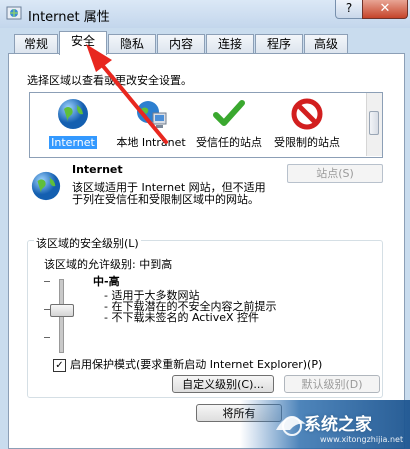  I want to click on scrollbar-thumb, so click(374, 123).